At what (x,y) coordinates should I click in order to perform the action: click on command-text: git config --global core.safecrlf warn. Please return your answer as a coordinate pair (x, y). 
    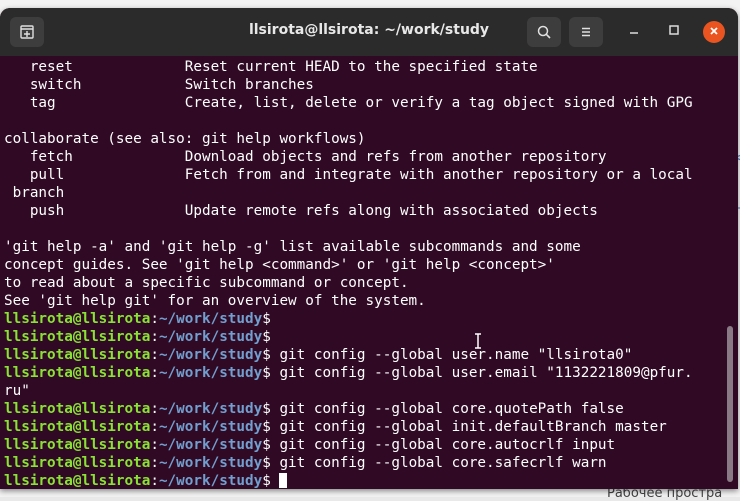
    Looking at the image, I should click on (438, 463).